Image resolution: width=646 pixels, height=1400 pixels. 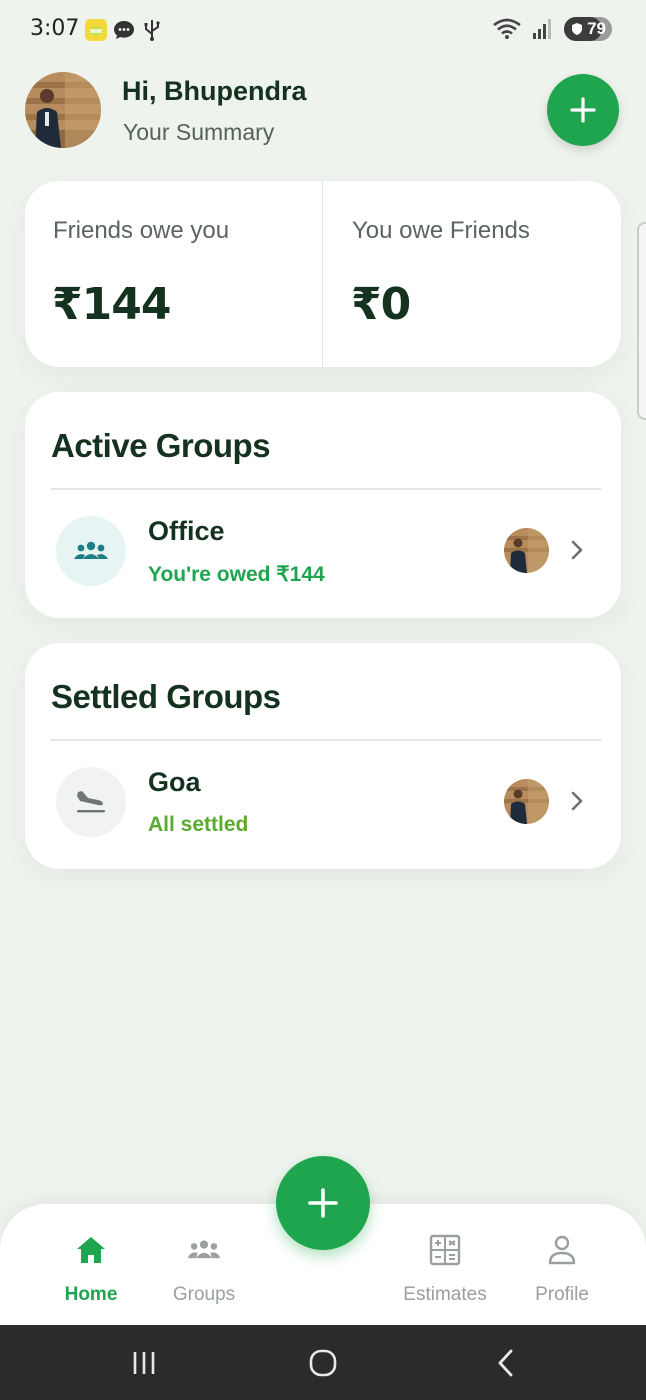 What do you see at coordinates (577, 29) in the screenshot?
I see `battery-saver-icon` at bounding box center [577, 29].